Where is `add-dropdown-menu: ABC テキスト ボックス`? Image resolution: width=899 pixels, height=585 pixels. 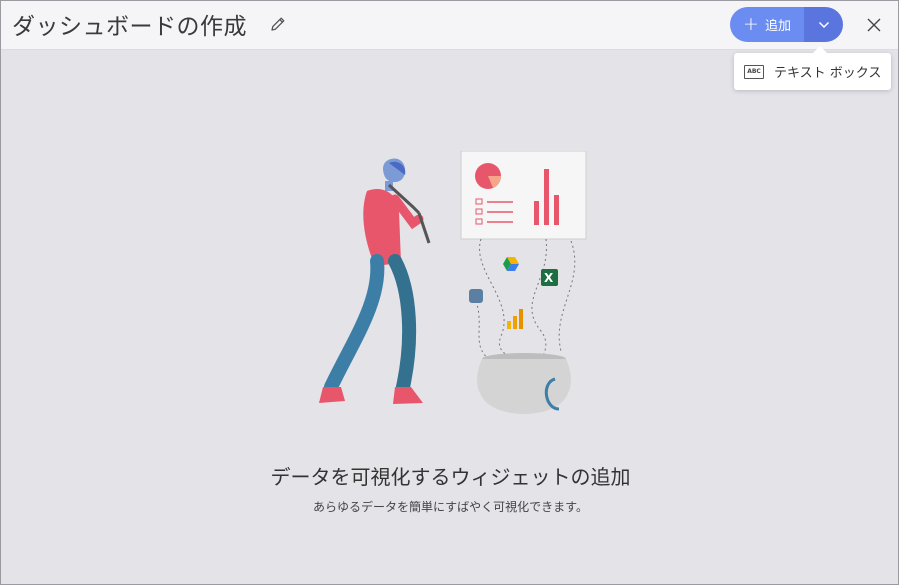
add-dropdown-menu: ABC テキスト ボックス is located at coordinates (812, 68).